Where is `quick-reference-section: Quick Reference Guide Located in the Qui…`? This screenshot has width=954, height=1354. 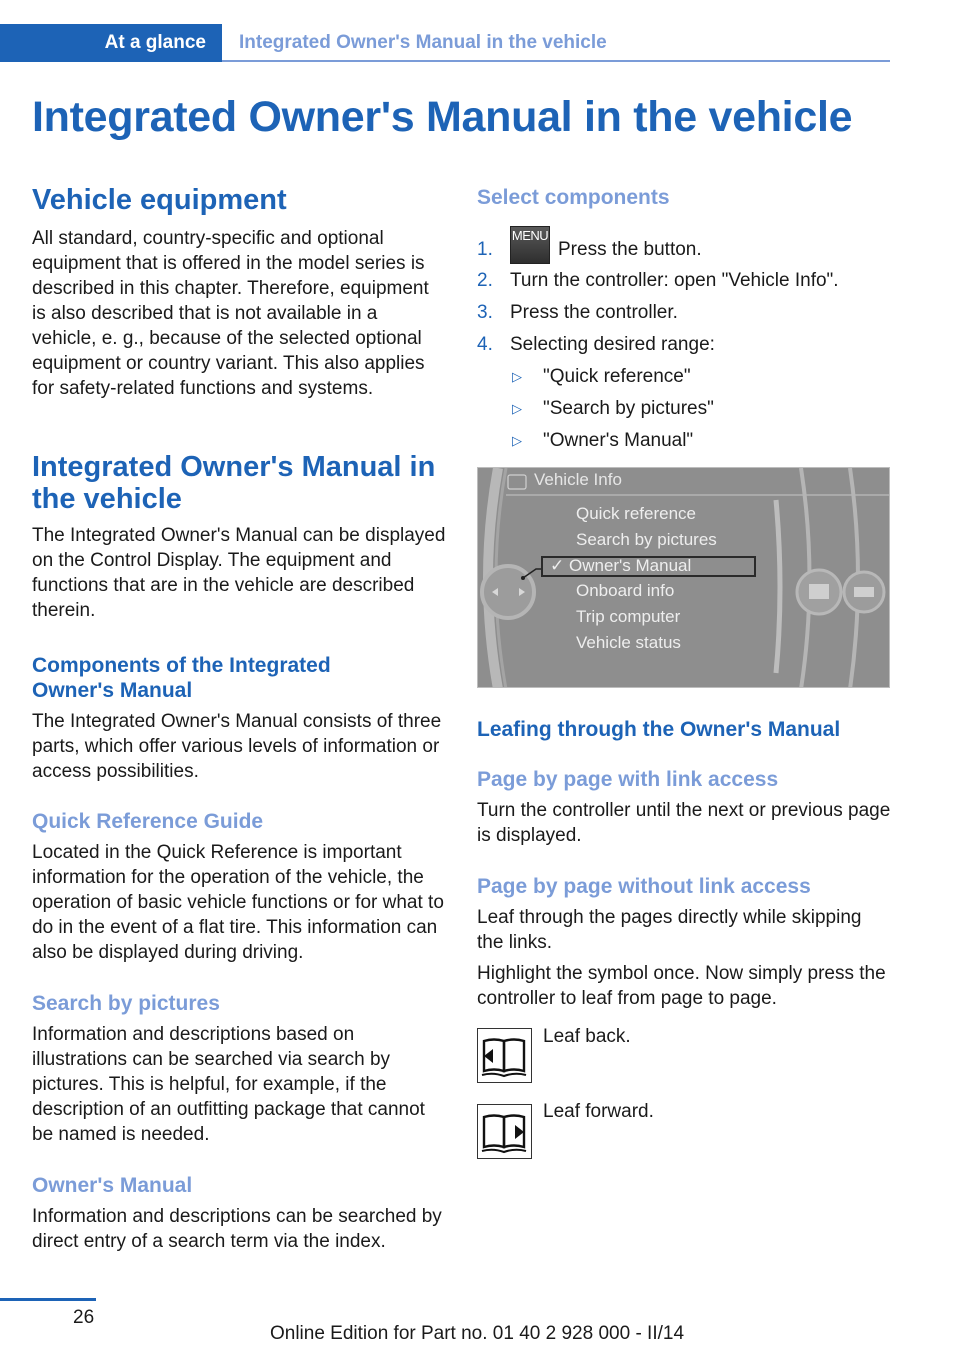
quick-reference-section: Quick Reference Guide Located in the Qui… is located at coordinates (239, 887).